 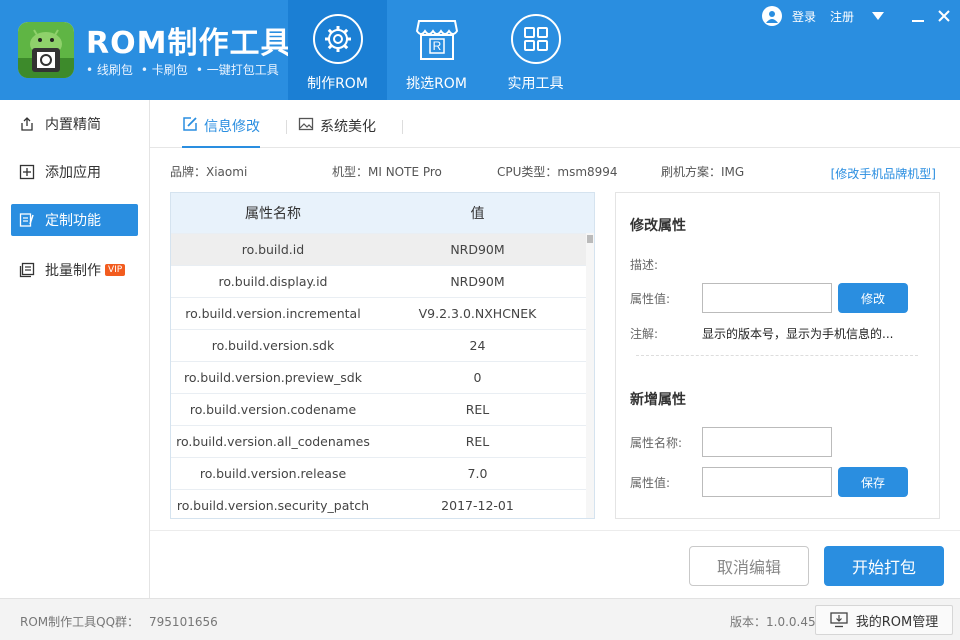 What do you see at coordinates (873, 298) in the screenshot?
I see `modify-button: 修改` at bounding box center [873, 298].